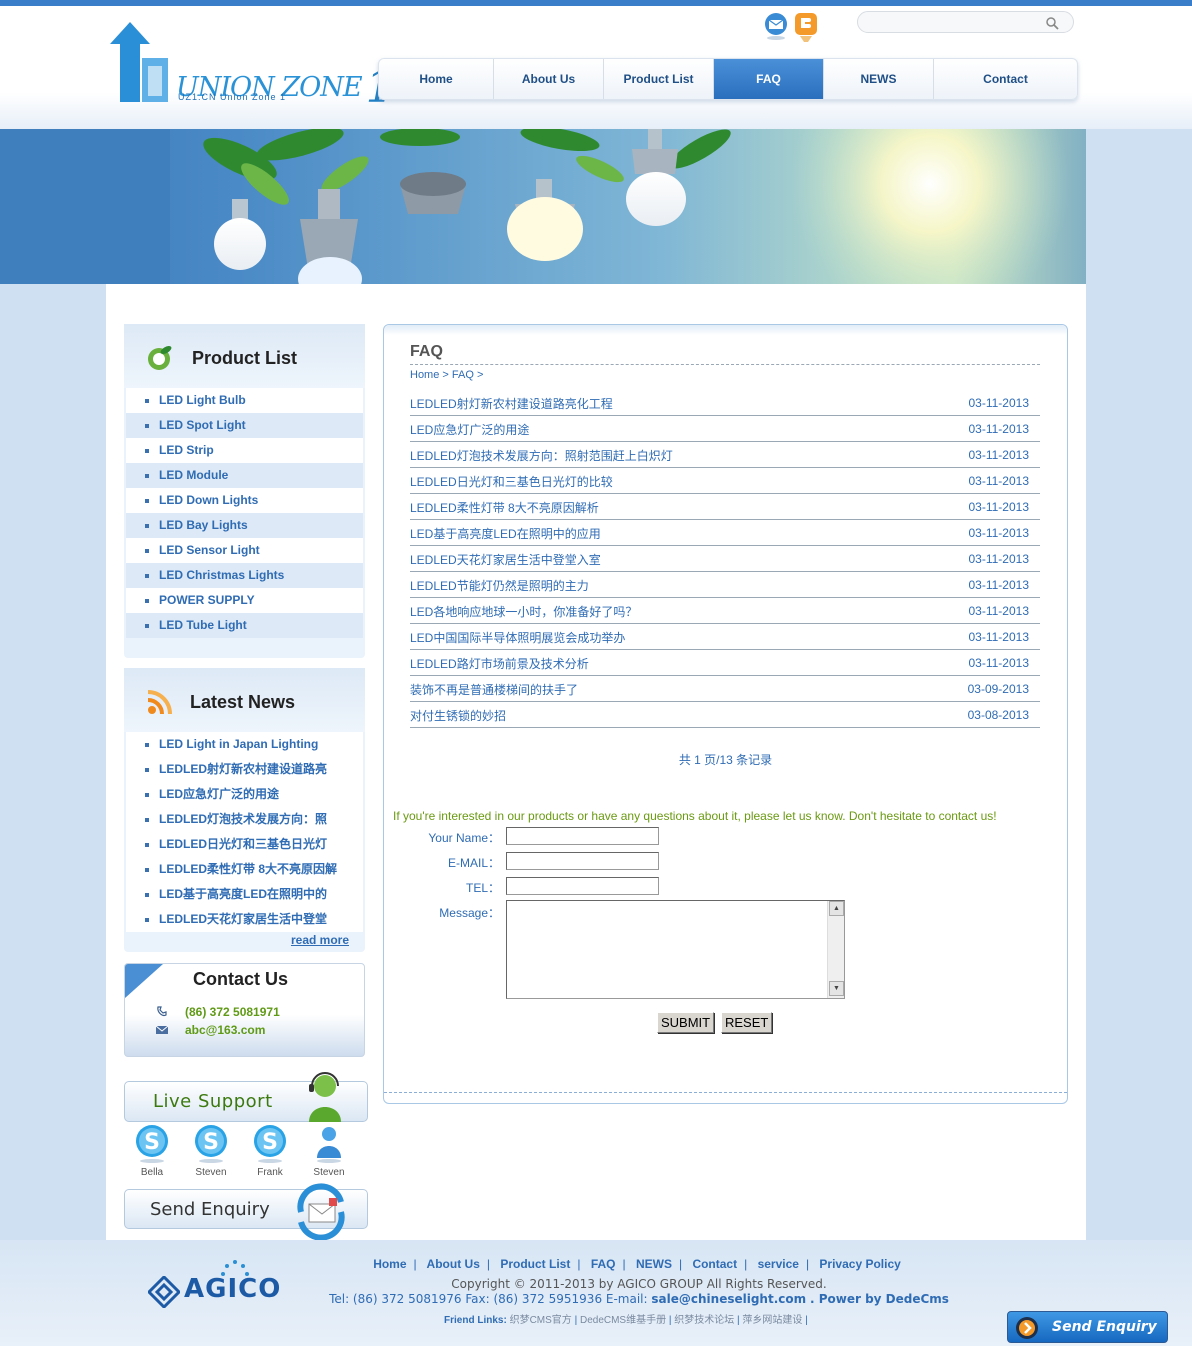  I want to click on faq-title-link: LEDLED日光灯和三基色日光灯的比较, so click(511, 481).